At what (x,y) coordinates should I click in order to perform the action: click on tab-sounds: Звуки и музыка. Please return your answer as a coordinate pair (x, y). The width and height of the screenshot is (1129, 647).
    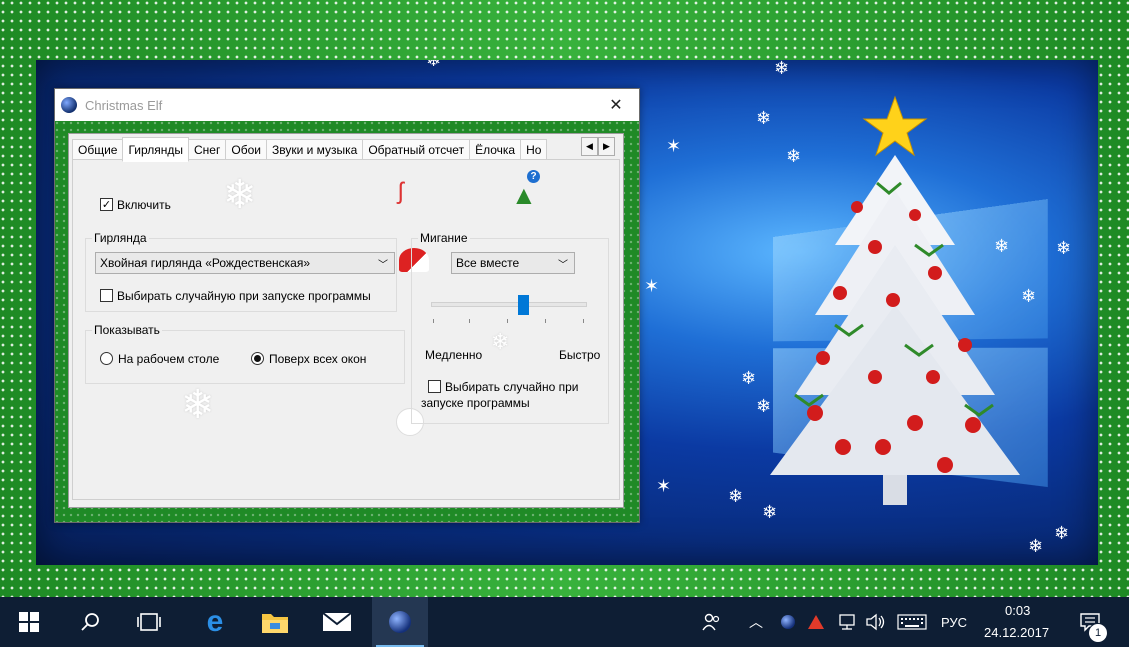
    Looking at the image, I should click on (314, 150).